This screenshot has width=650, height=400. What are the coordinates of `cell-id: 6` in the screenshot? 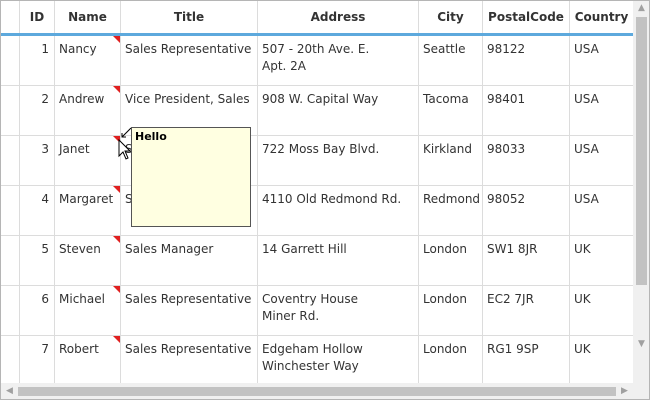 It's located at (37, 311).